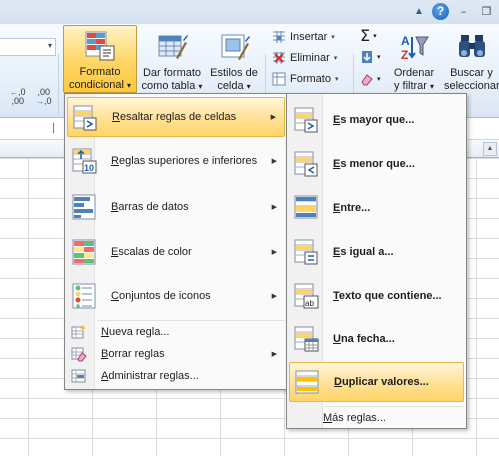 Image resolution: width=499 pixels, height=456 pixels. Describe the element at coordinates (309, 37) in the screenshot. I see `insert-label: Insertar` at that location.